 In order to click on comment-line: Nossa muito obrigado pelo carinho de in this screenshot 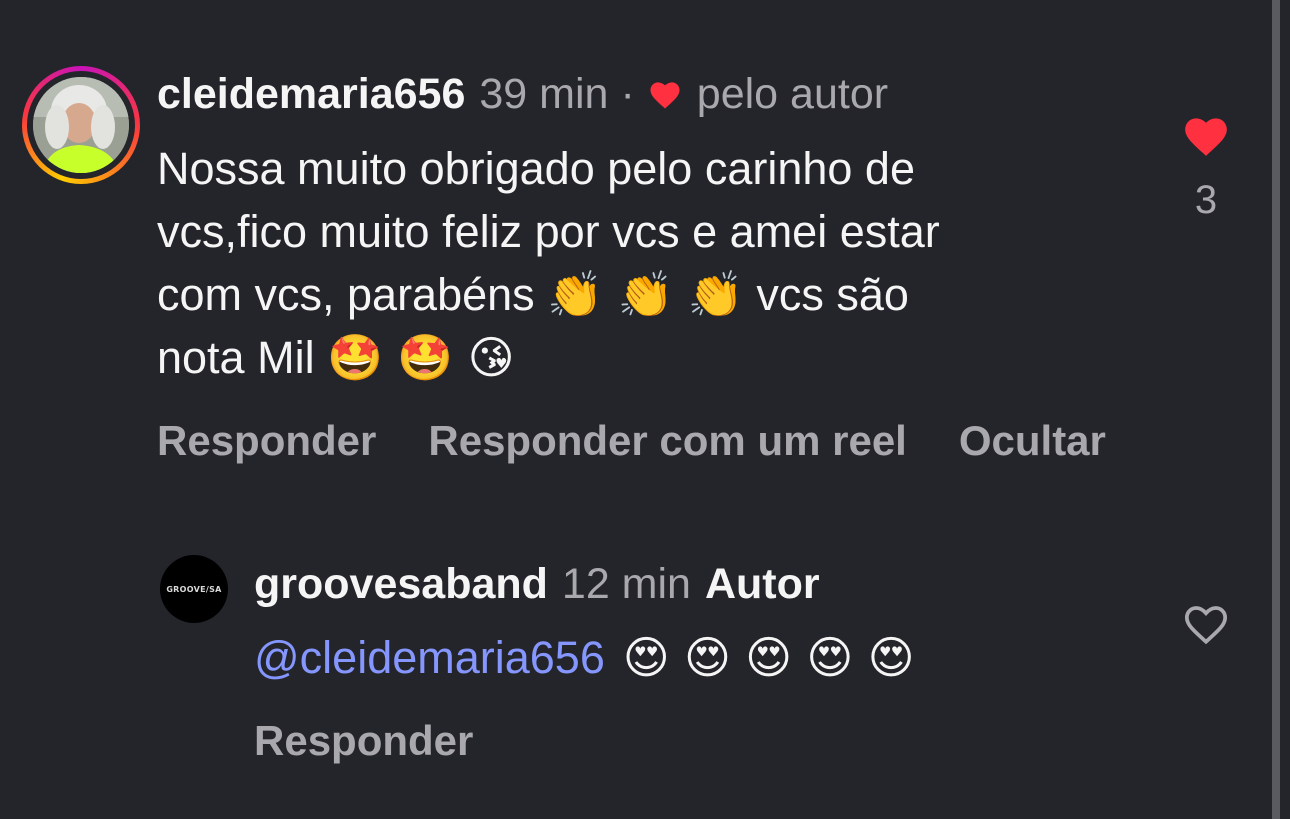, I will do `click(536, 168)`.